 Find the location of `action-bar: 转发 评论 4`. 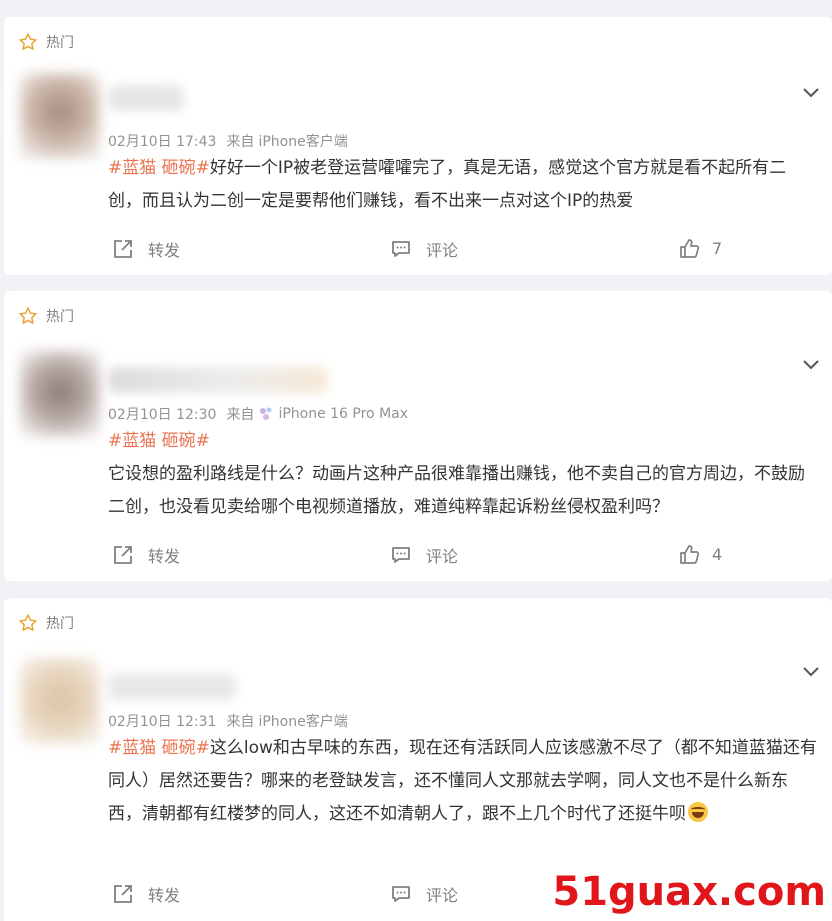

action-bar: 转发 评论 4 is located at coordinates (418, 555).